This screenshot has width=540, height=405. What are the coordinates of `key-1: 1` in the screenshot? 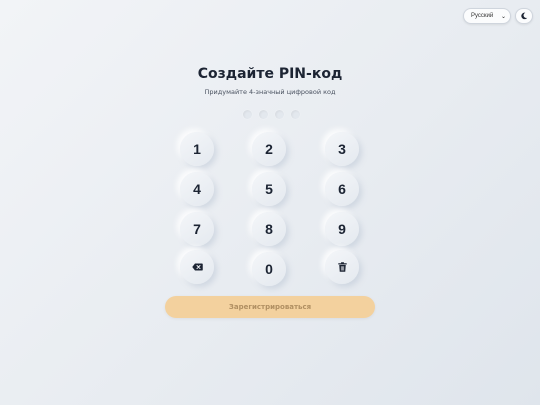 It's located at (197, 149).